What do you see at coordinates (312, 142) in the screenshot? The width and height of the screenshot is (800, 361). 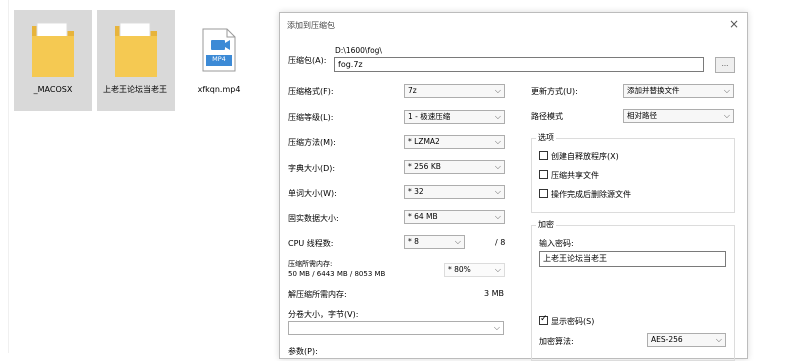 I see `method-label: 压缩方法(M):` at bounding box center [312, 142].